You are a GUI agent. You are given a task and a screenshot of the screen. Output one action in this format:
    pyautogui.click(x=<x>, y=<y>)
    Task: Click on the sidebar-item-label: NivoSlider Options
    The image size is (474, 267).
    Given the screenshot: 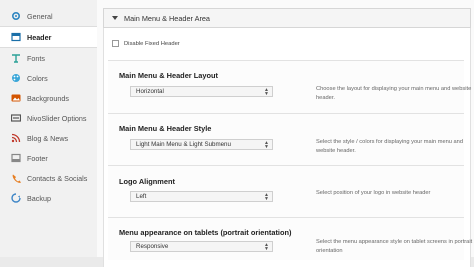 What is the action you would take?
    pyautogui.click(x=57, y=118)
    